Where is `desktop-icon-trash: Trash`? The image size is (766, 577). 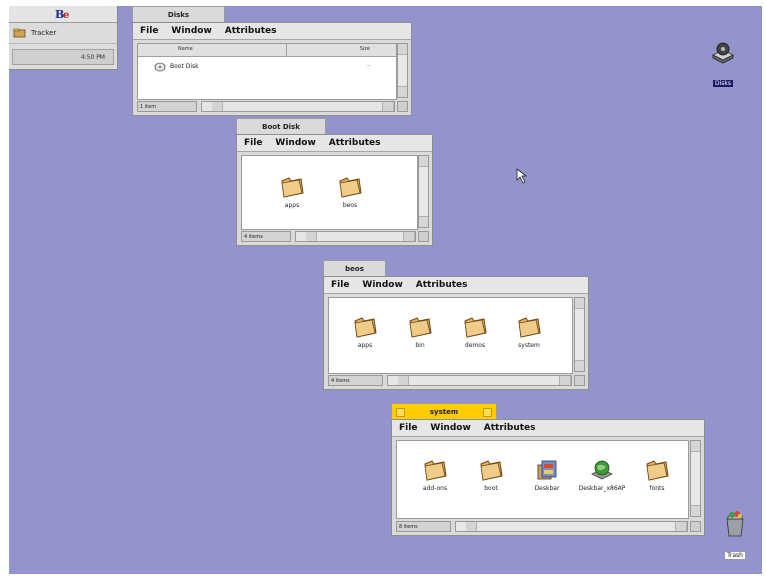
desktop-icon-trash: Trash is located at coordinates (735, 535).